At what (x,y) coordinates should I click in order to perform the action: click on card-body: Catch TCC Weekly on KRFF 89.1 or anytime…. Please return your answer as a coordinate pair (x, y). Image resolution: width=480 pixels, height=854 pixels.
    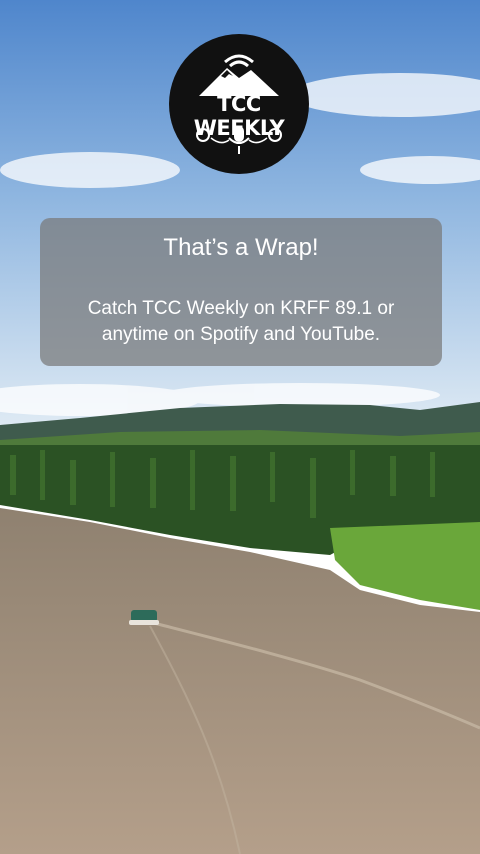
    Looking at the image, I should click on (241, 321).